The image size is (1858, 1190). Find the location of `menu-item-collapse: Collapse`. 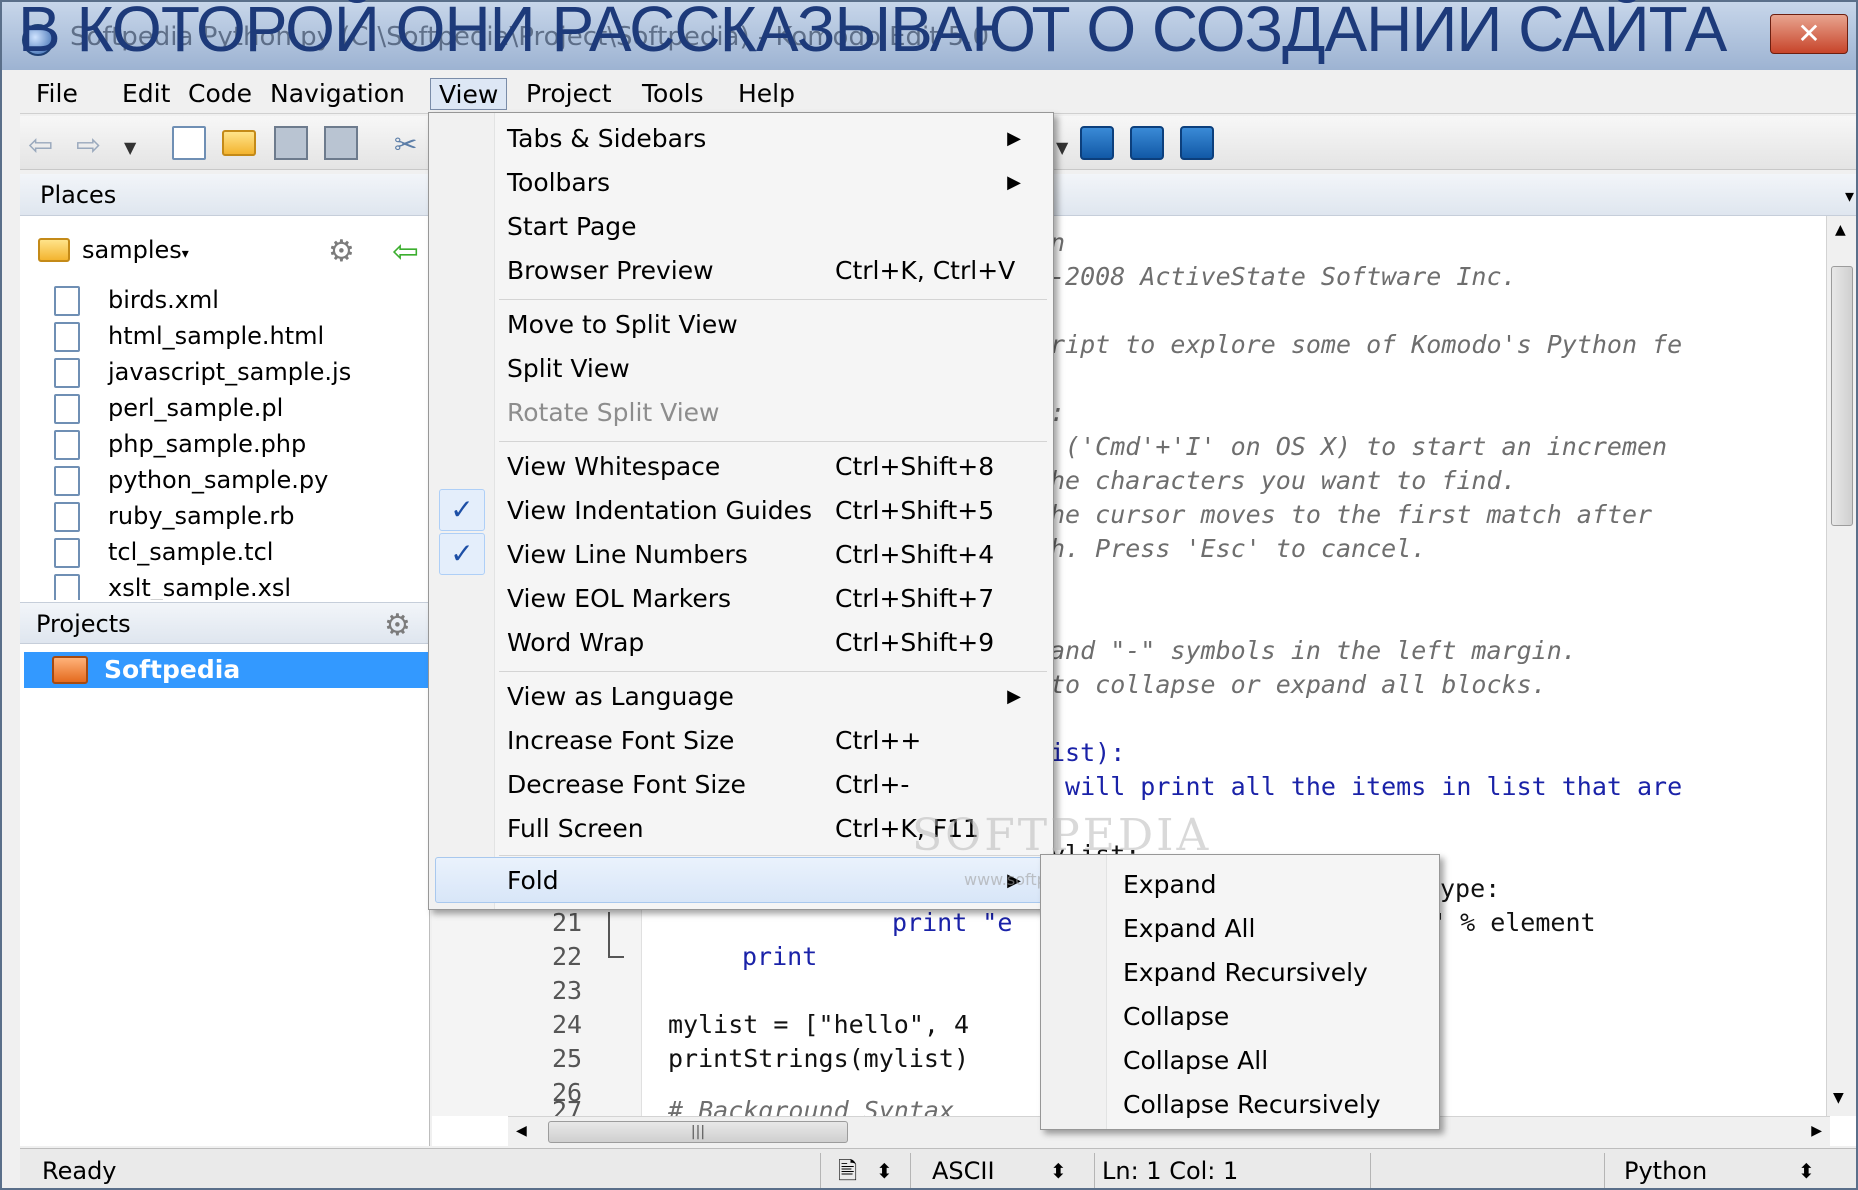

menu-item-collapse: Collapse is located at coordinates (1176, 1017).